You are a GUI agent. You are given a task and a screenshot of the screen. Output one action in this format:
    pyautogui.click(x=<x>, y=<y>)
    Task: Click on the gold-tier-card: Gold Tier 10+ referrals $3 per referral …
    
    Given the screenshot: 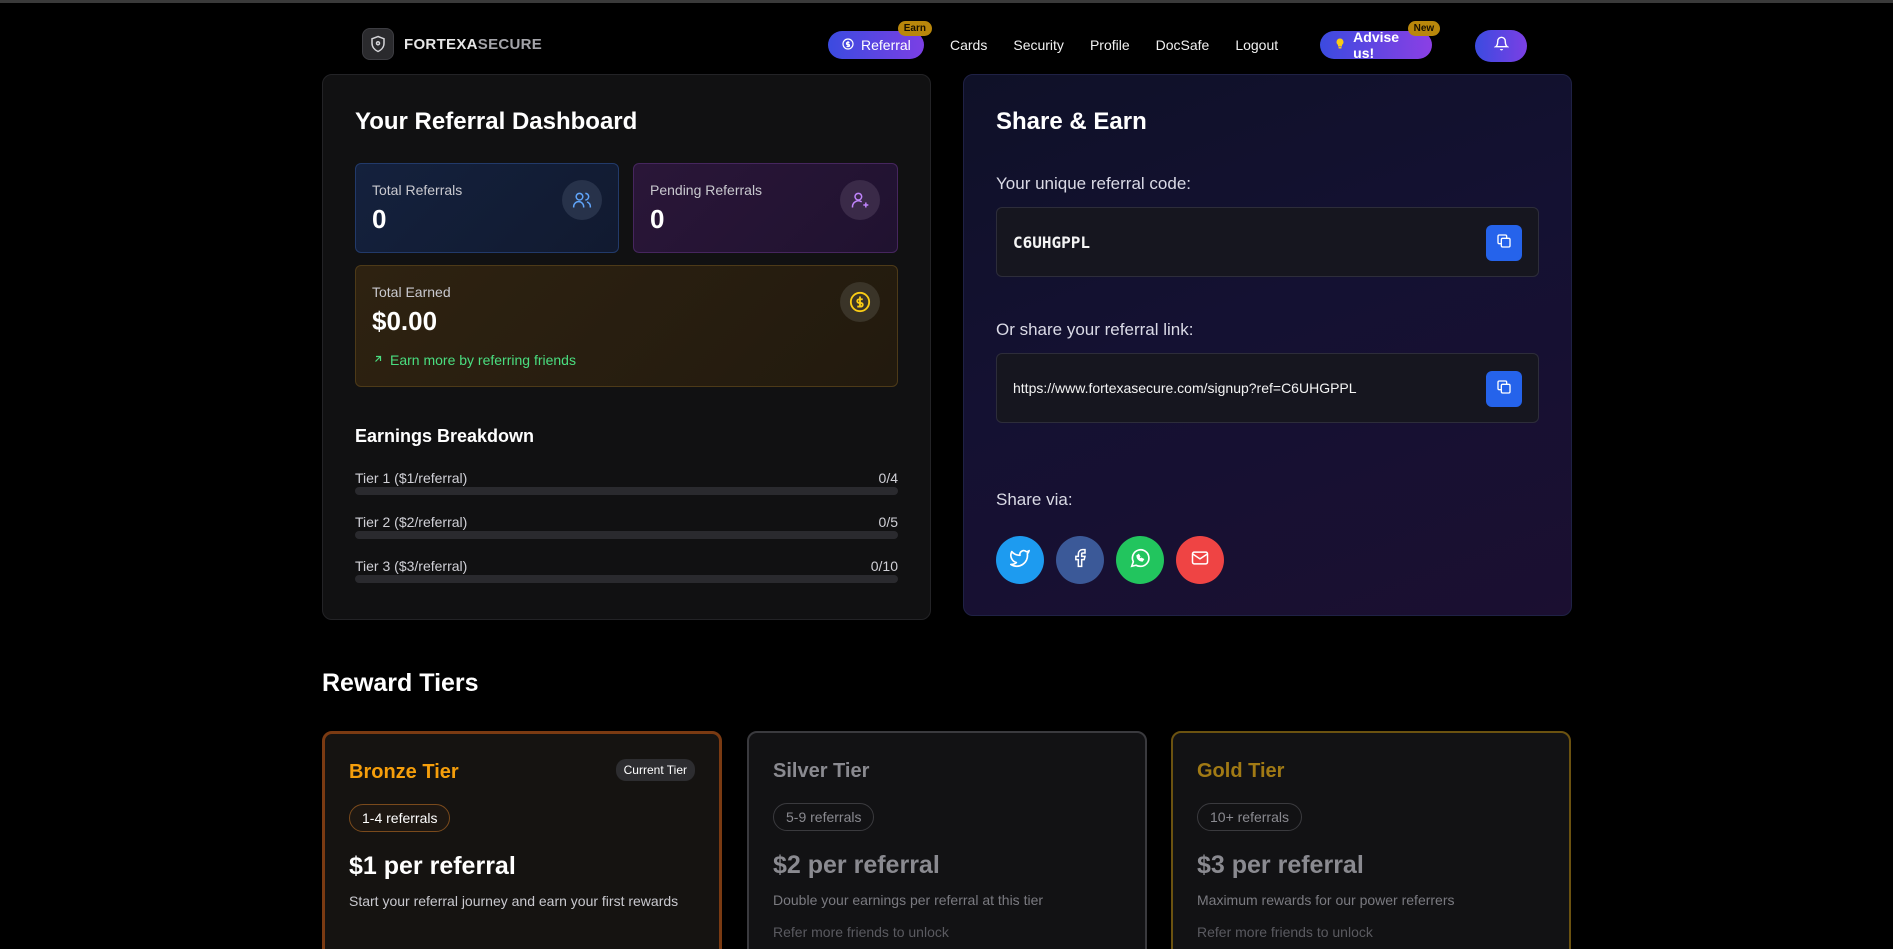 What is the action you would take?
    pyautogui.click(x=1371, y=840)
    